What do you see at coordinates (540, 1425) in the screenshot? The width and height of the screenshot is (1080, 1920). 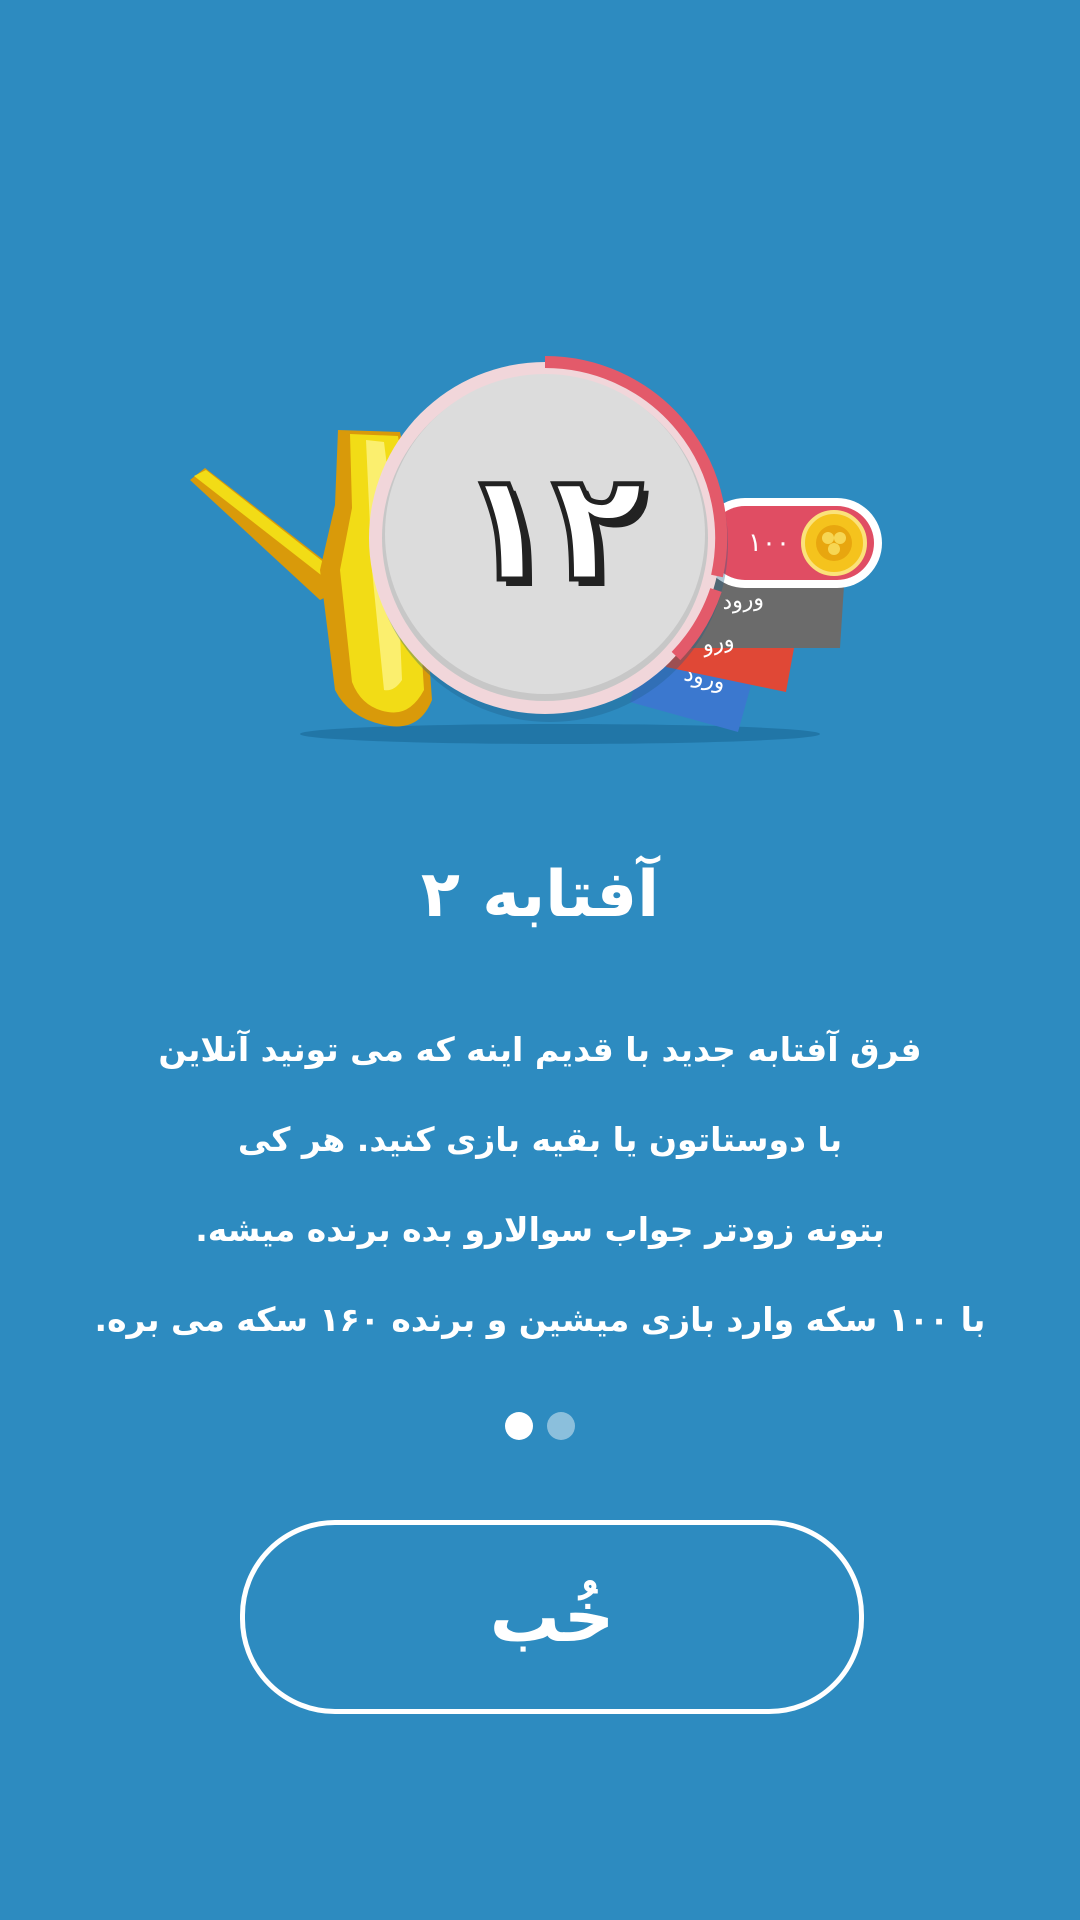 I see `page-indicator` at bounding box center [540, 1425].